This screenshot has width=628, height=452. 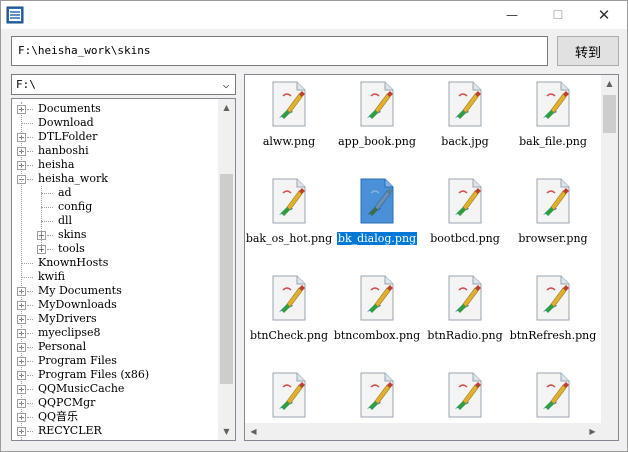 I want to click on tree-item: + QQMusicCache, so click(x=114, y=389).